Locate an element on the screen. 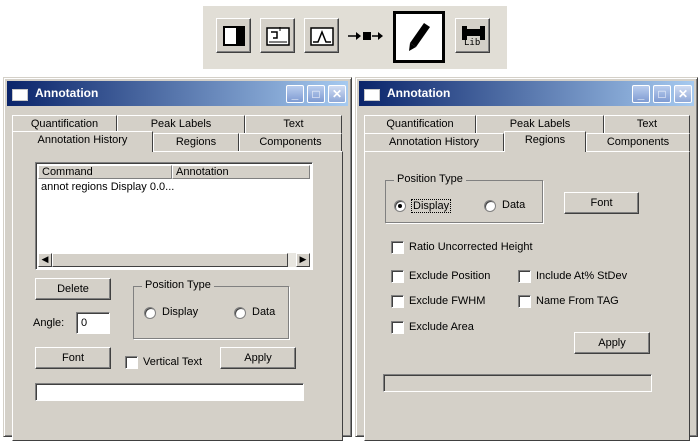  angle-value: 0 is located at coordinates (84, 323).